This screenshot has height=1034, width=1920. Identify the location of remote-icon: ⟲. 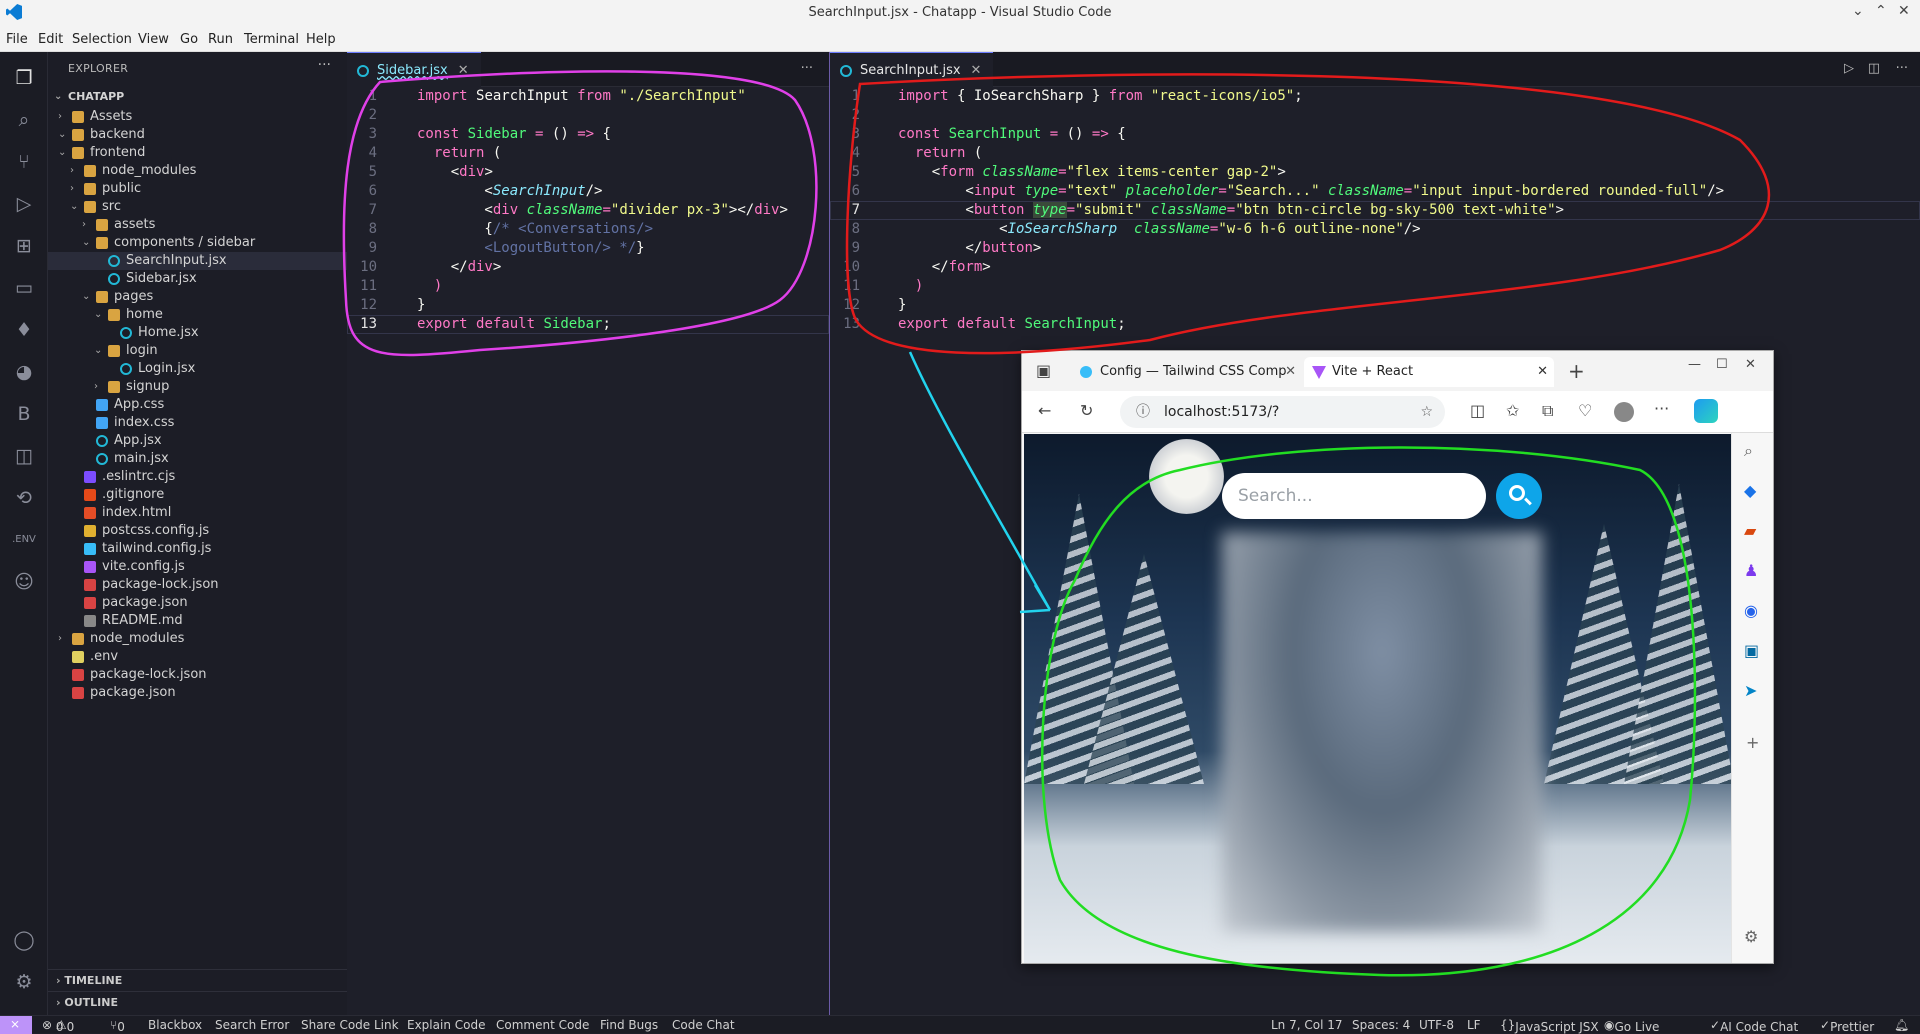
(24, 498).